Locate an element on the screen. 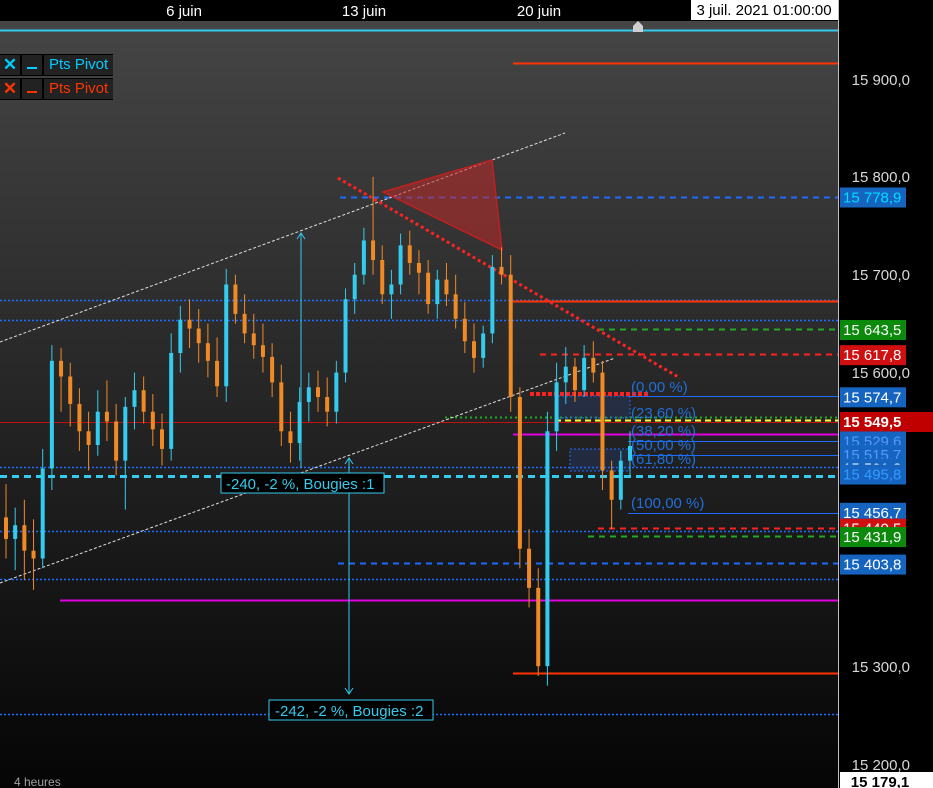  price-tag-label: 15 403,8 is located at coordinates (872, 565).